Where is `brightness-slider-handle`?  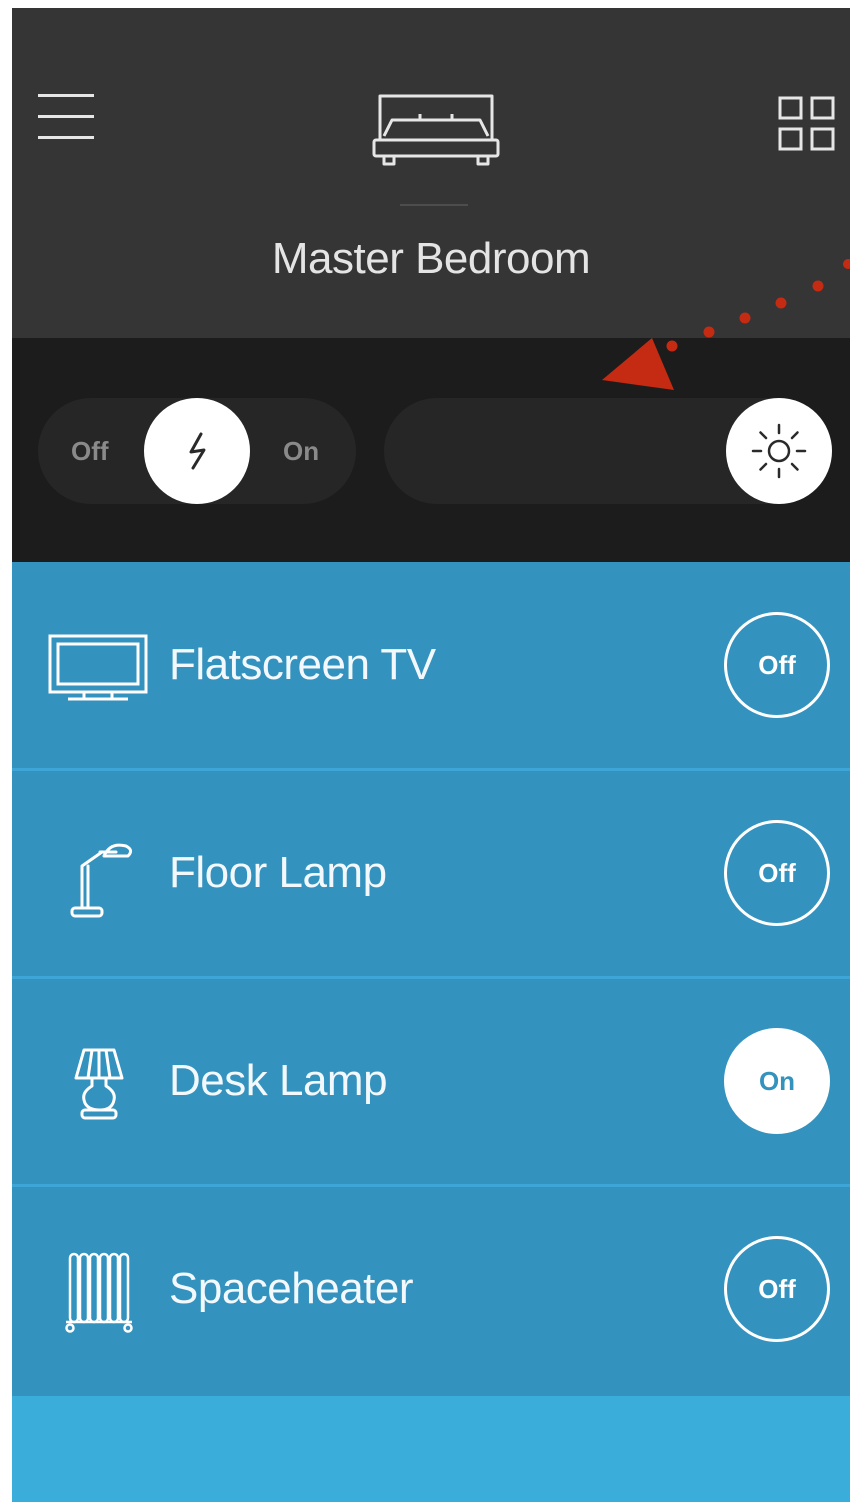 brightness-slider-handle is located at coordinates (779, 451).